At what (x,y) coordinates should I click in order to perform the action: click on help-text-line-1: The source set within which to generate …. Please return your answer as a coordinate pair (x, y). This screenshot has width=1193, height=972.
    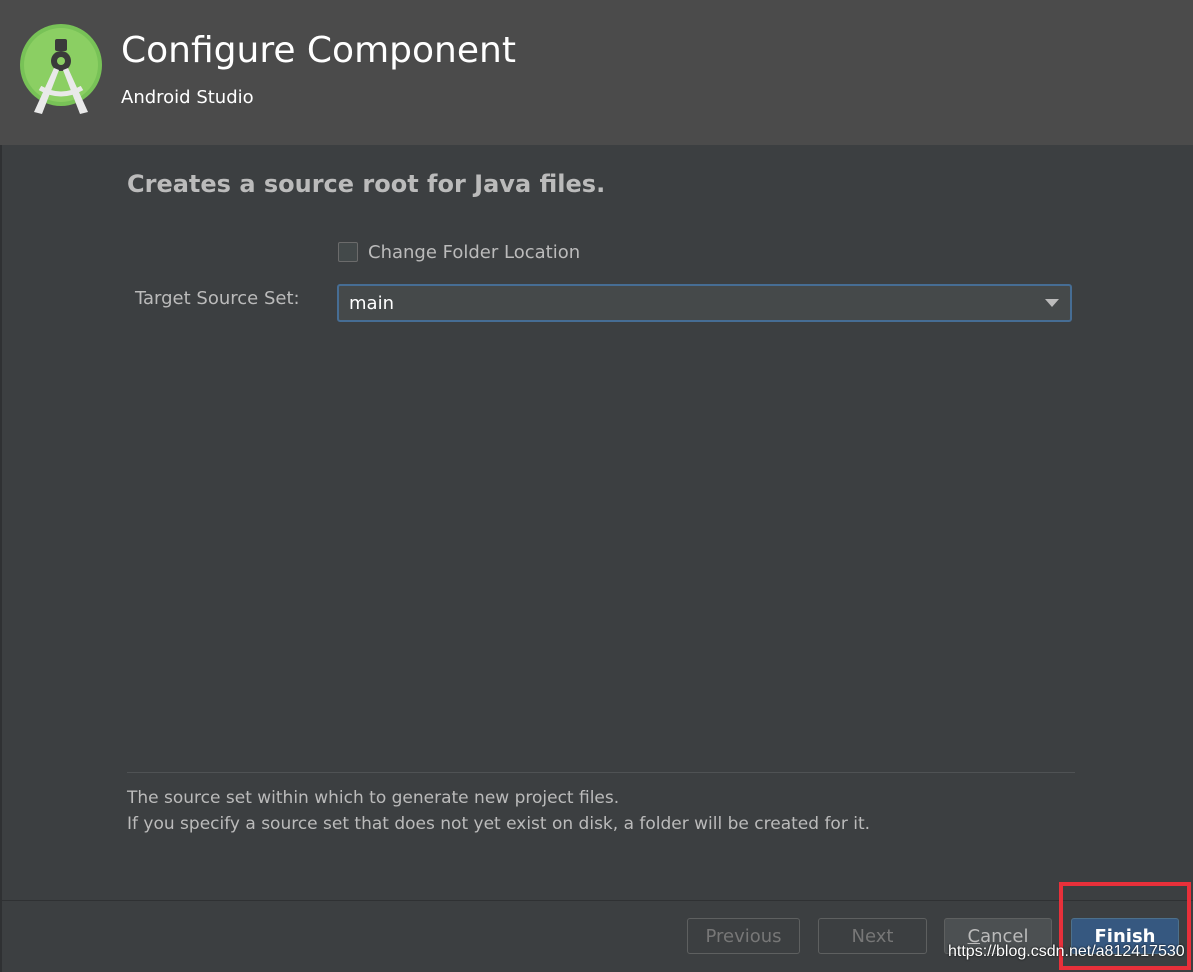
    Looking at the image, I should click on (373, 798).